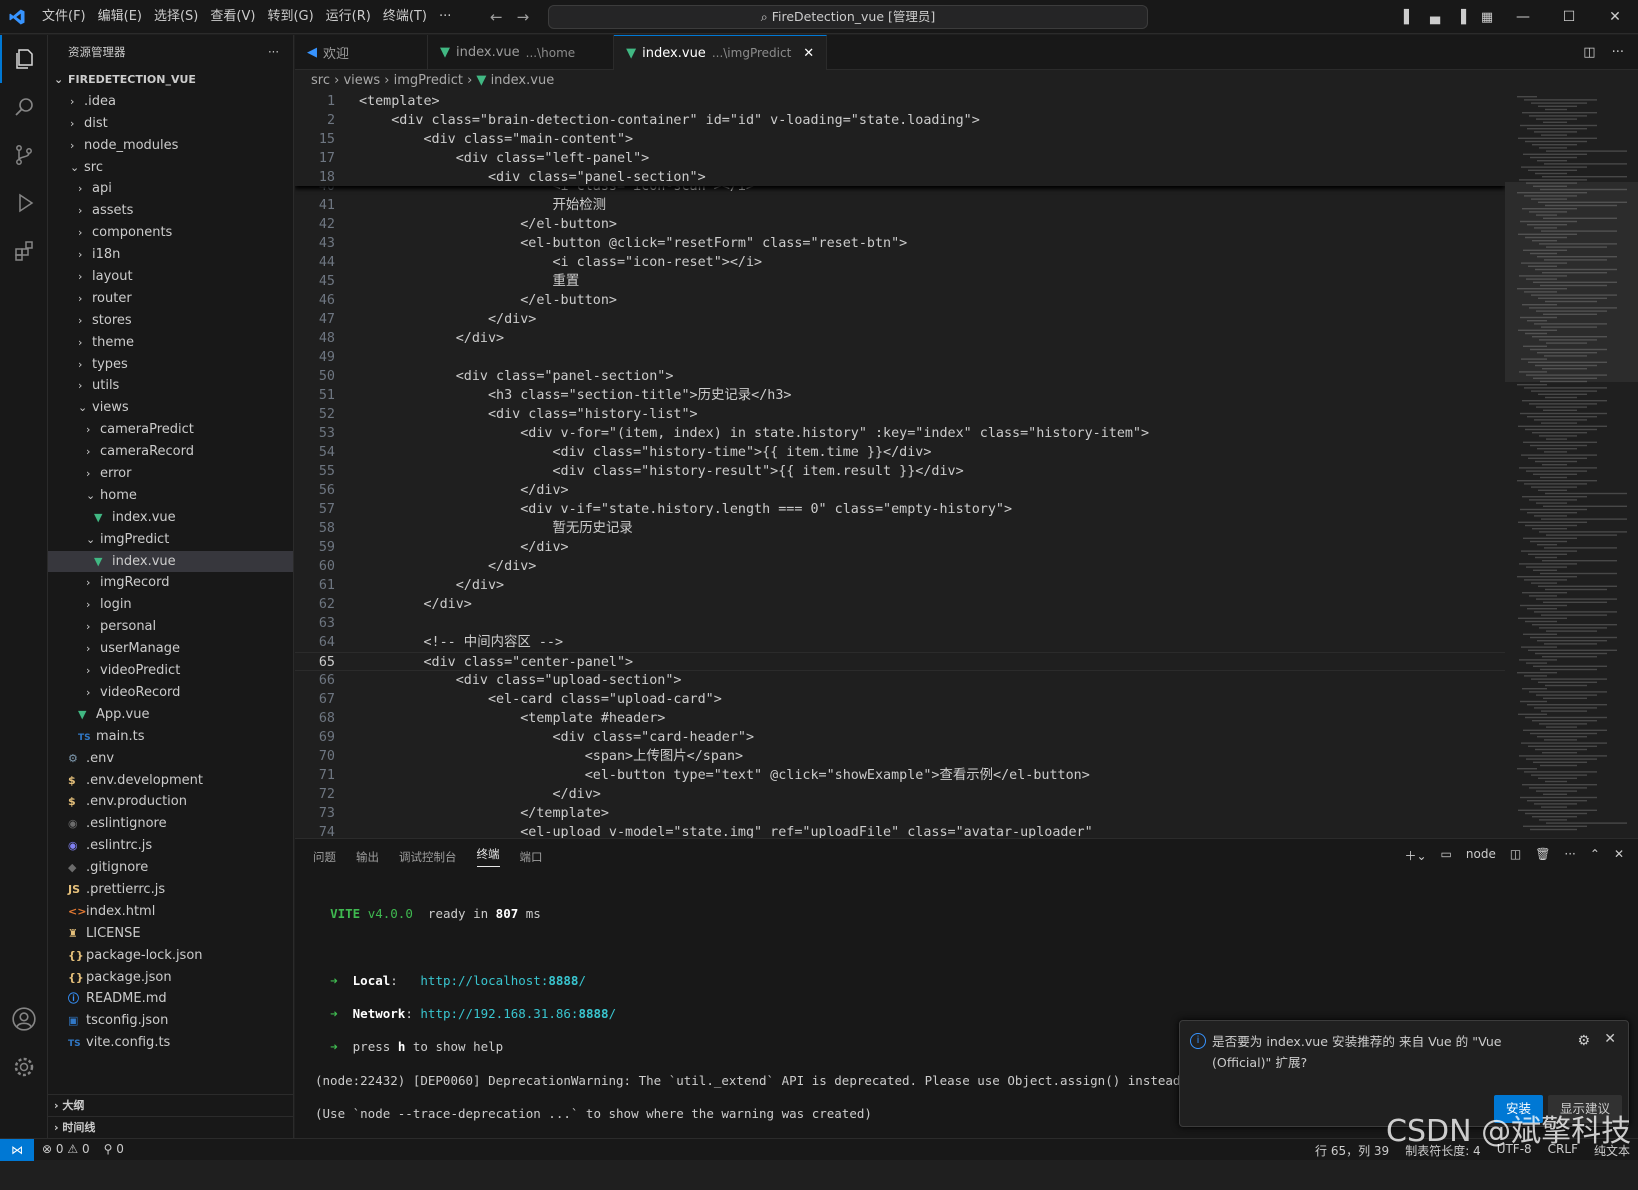 This screenshot has height=1190, width=1638. Describe the element at coordinates (170, 540) in the screenshot. I see `tree-item: ⌄ imgPredict` at that location.